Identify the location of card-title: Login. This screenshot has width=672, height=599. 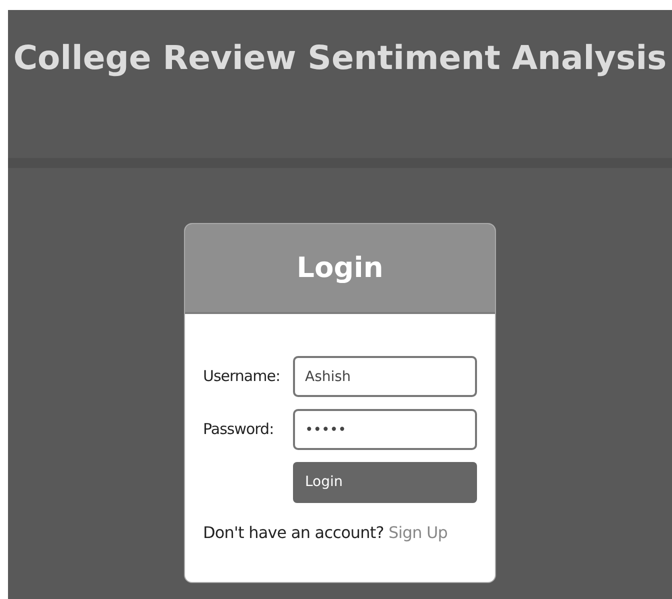
(340, 268).